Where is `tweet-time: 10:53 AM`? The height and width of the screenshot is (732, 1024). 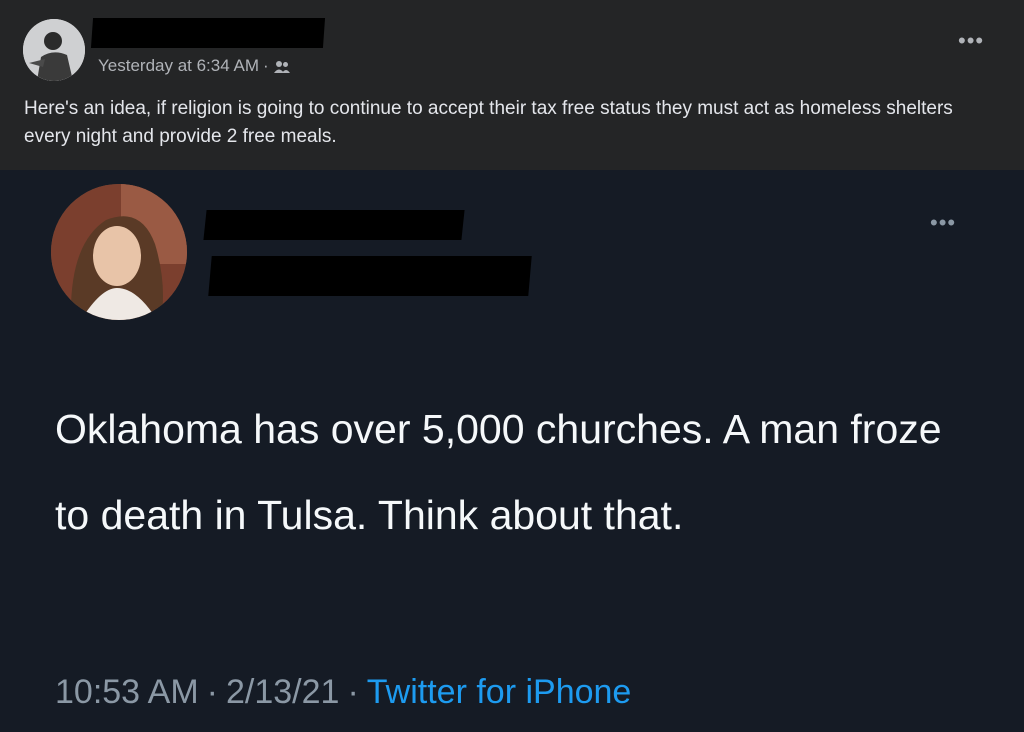
tweet-time: 10:53 AM is located at coordinates (127, 692).